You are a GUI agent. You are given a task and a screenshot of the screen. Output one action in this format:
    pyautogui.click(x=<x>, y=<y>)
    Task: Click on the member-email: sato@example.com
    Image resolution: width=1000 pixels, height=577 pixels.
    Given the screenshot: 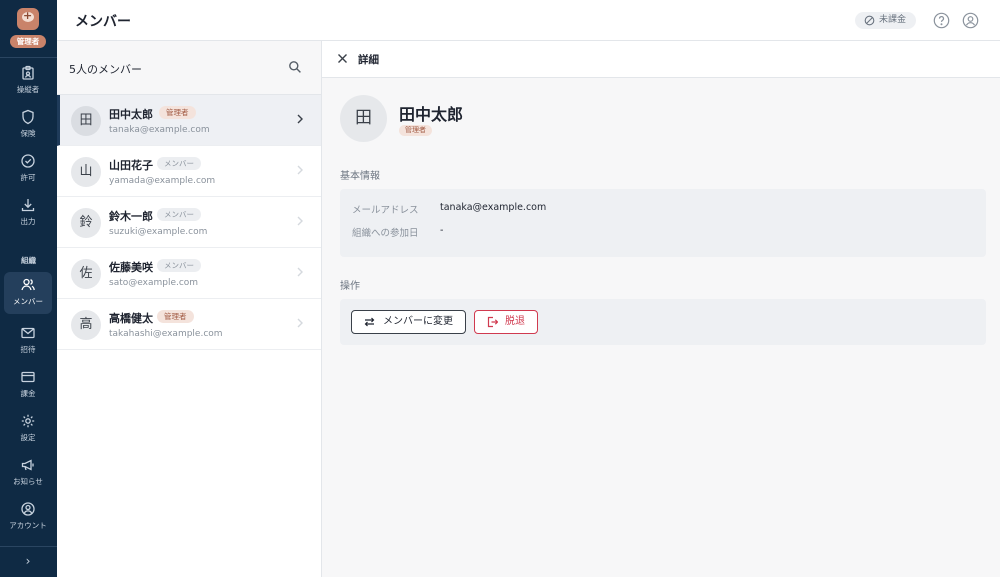 What is the action you would take?
    pyautogui.click(x=154, y=283)
    